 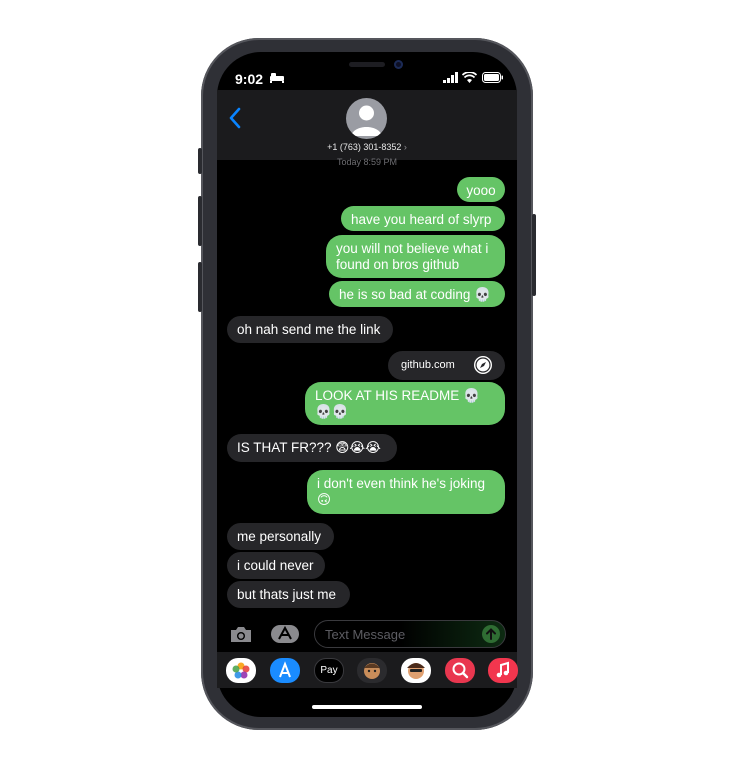 I want to click on memoji-icon, so click(x=372, y=671).